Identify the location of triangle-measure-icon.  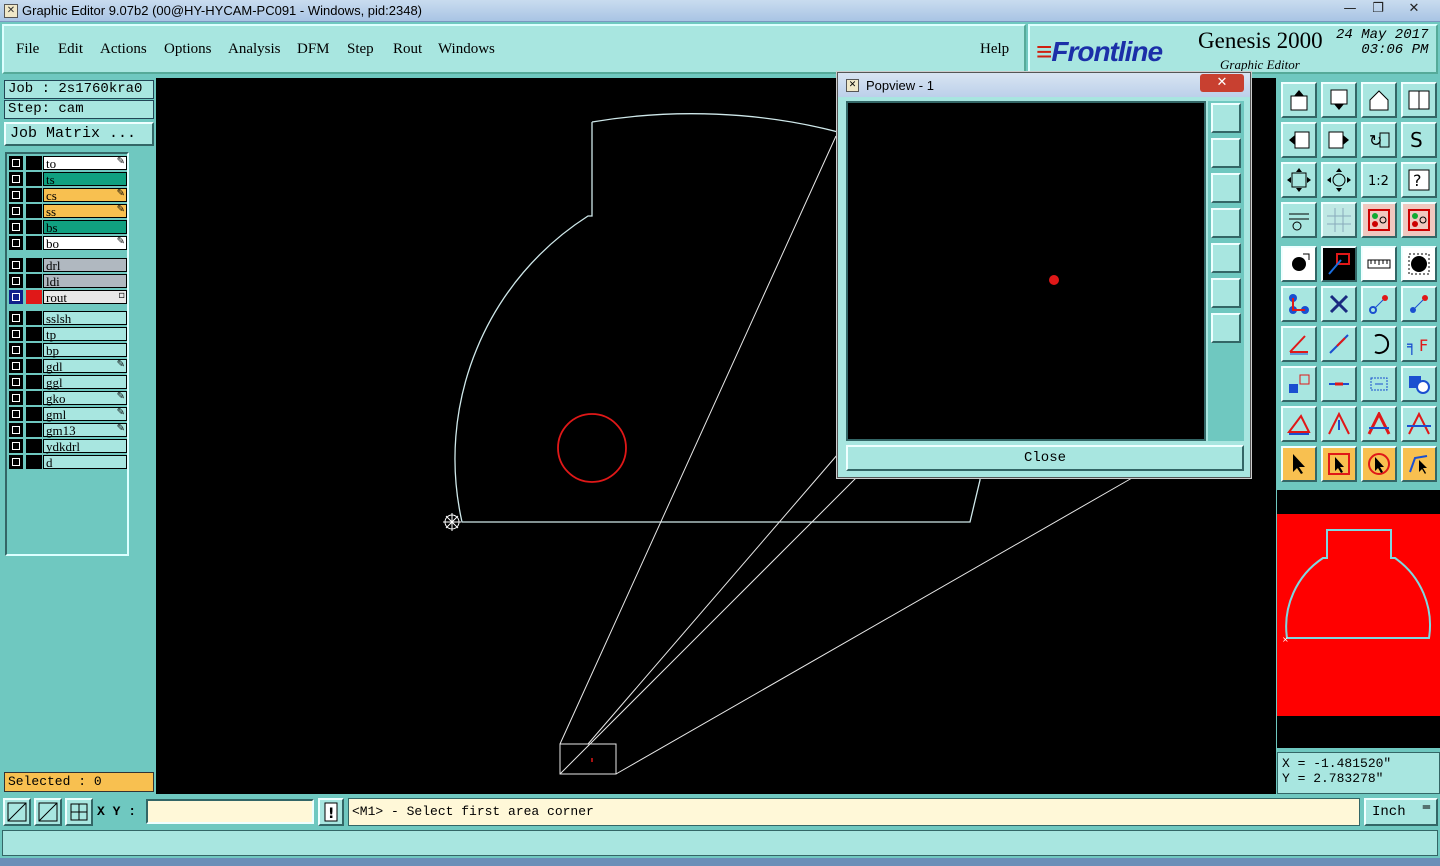
(1299, 424).